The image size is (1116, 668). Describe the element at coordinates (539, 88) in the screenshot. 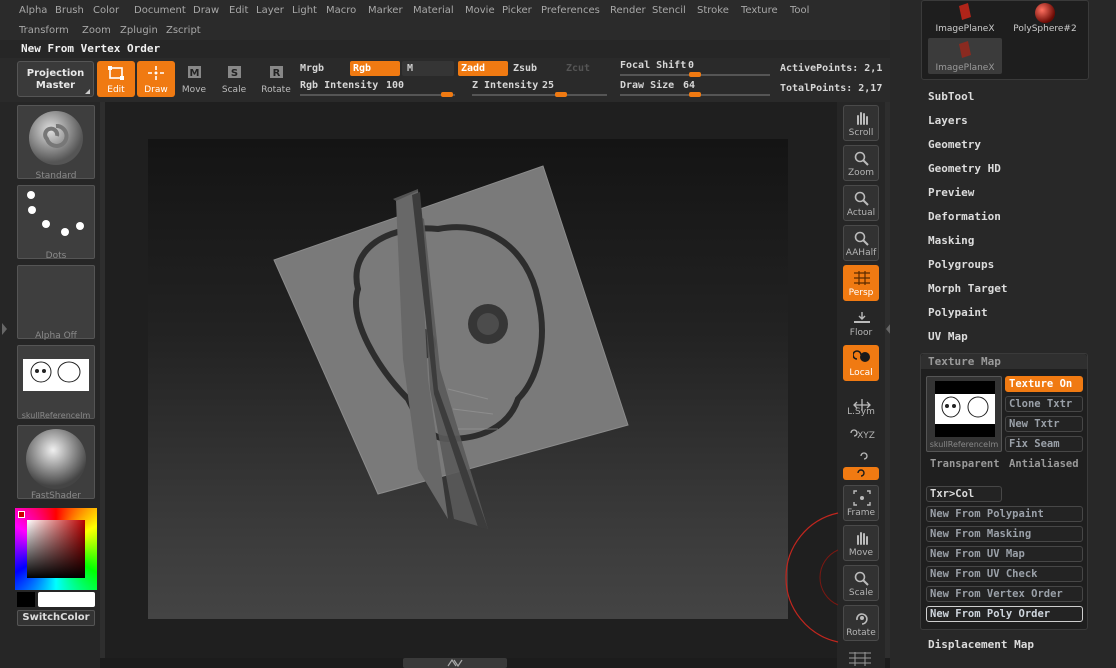

I see `z-intensity-slider: Z Intensity 25` at that location.